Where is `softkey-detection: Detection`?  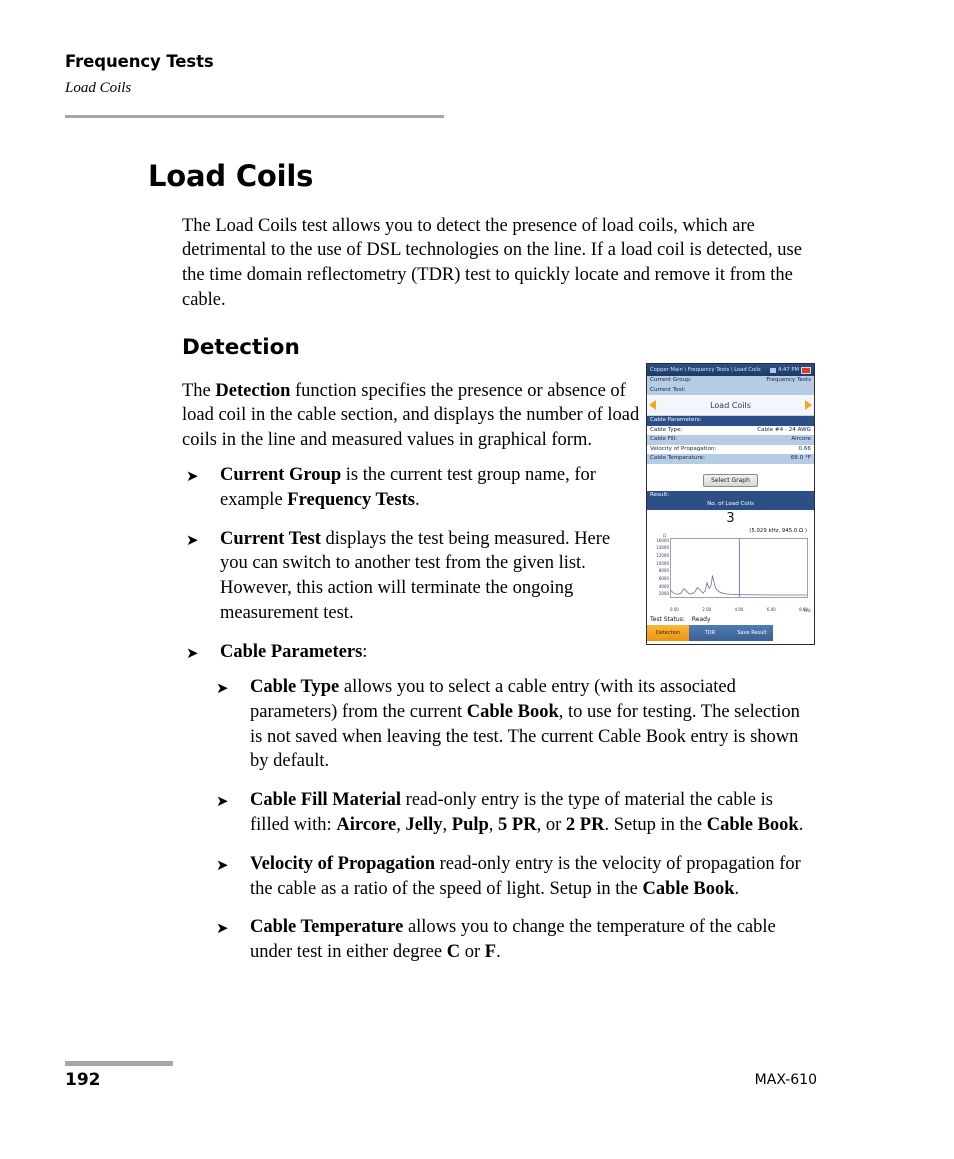
softkey-detection: Detection is located at coordinates (668, 632).